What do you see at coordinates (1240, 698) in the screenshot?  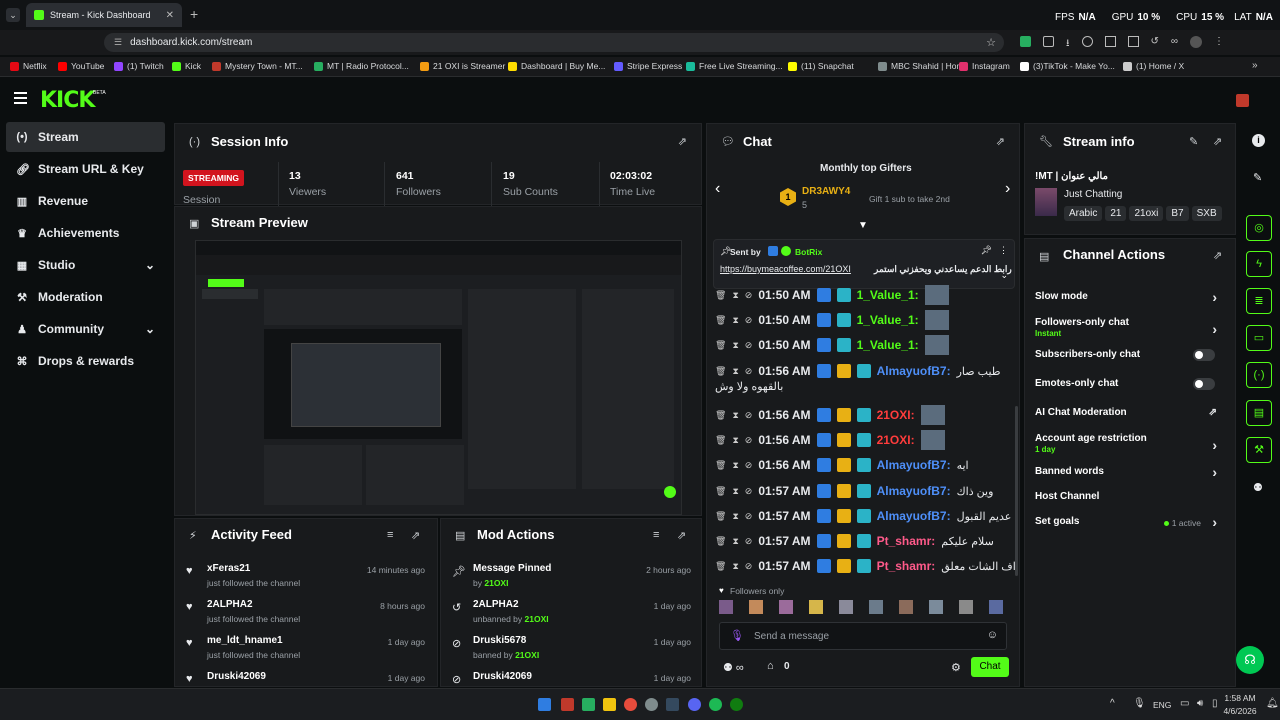 I see `clock-time: 1:58 AM` at bounding box center [1240, 698].